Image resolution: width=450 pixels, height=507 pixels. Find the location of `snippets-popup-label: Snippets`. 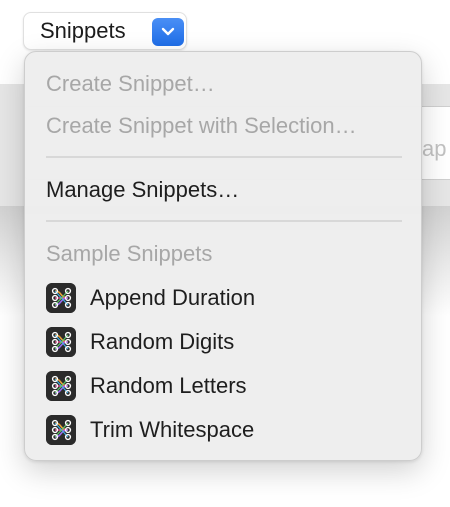

snippets-popup-label: Snippets is located at coordinates (83, 30).